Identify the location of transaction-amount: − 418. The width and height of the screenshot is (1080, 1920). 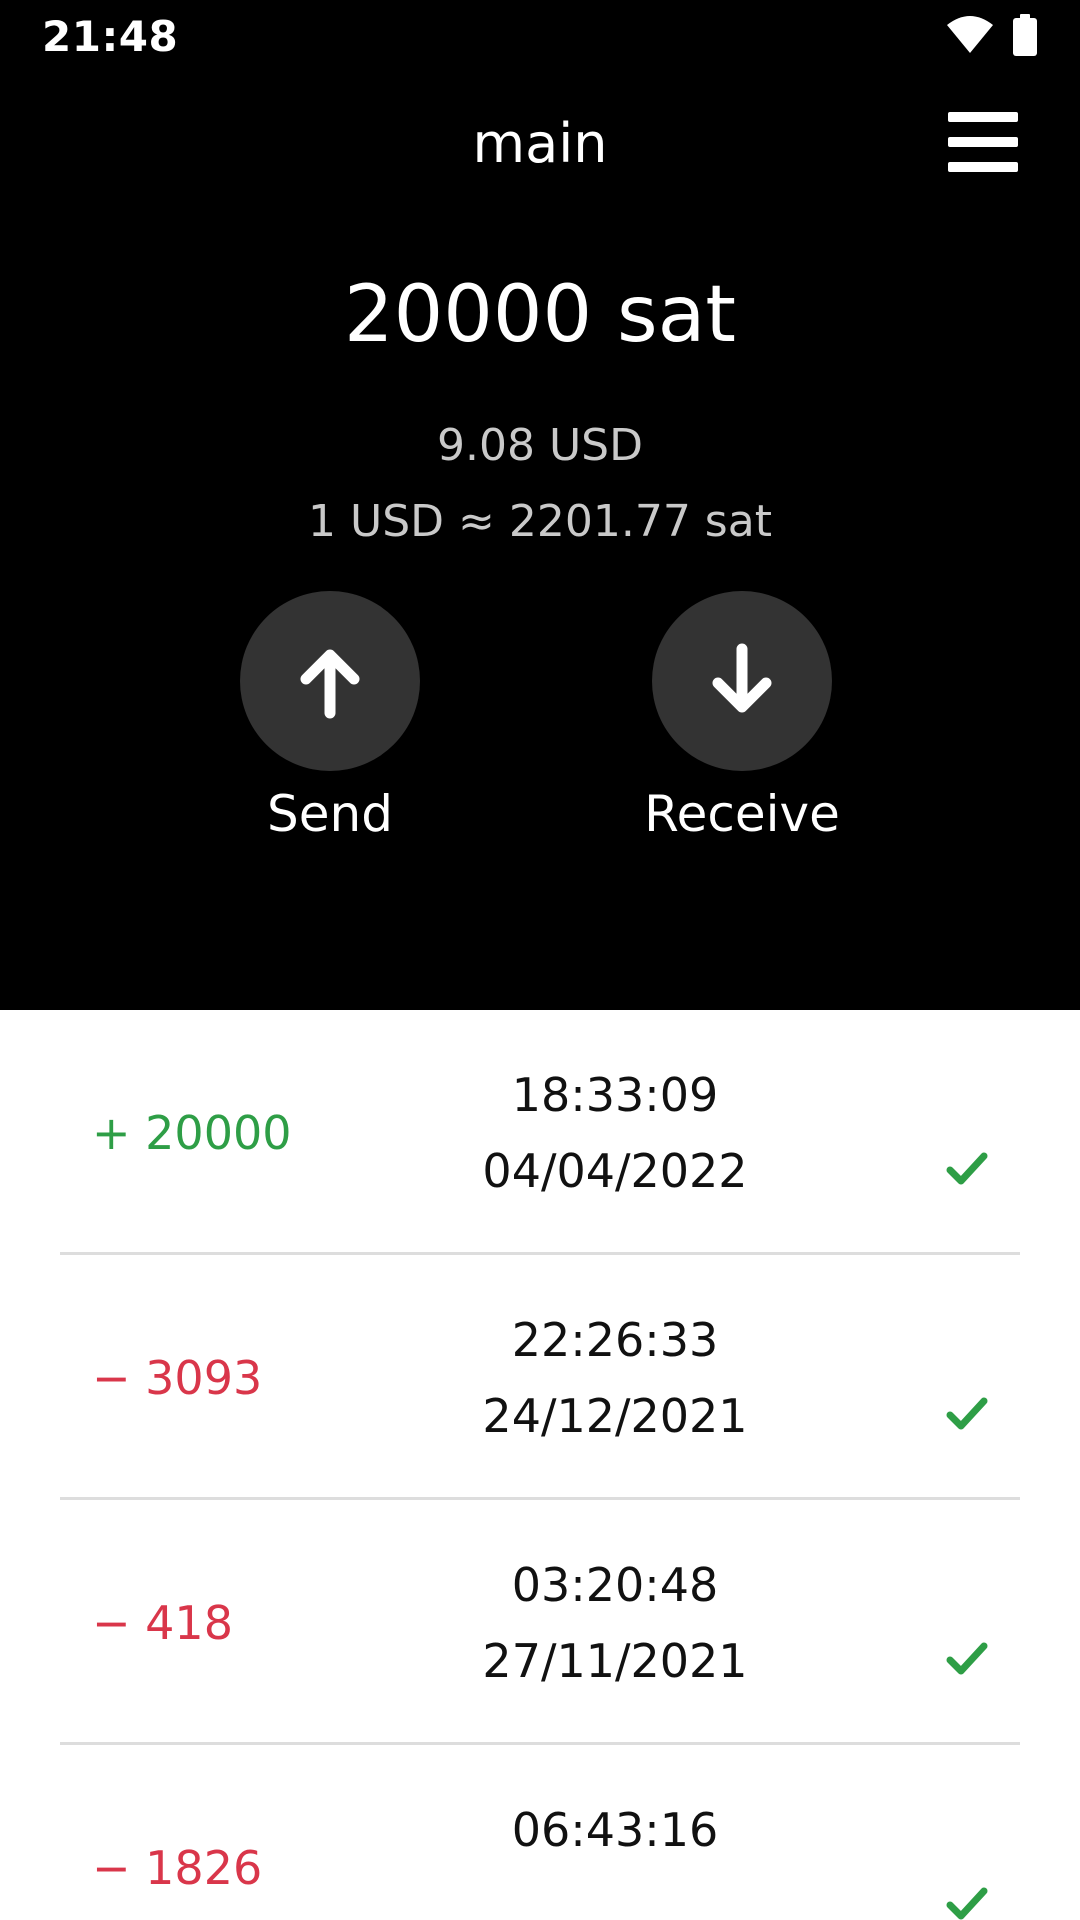
(162, 1623).